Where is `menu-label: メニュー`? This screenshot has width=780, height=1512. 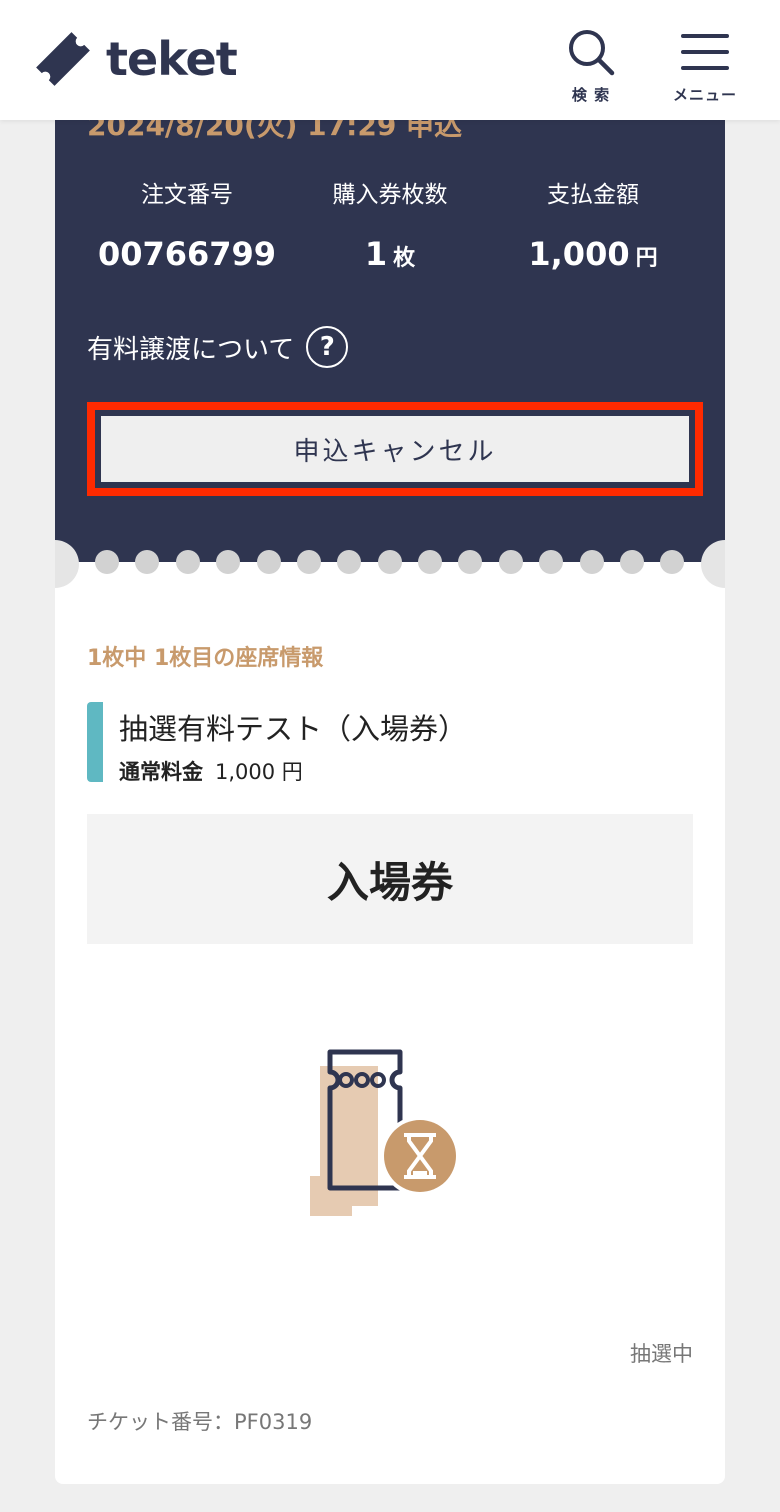 menu-label: メニュー is located at coordinates (704, 95).